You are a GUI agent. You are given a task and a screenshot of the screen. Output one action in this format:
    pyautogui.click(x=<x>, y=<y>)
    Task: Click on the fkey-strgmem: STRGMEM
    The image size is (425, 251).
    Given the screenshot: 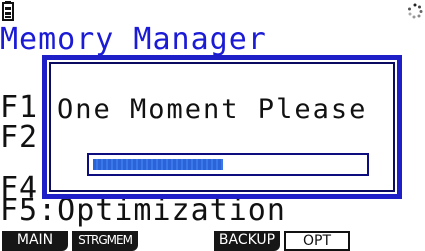 What is the action you would take?
    pyautogui.click(x=105, y=241)
    